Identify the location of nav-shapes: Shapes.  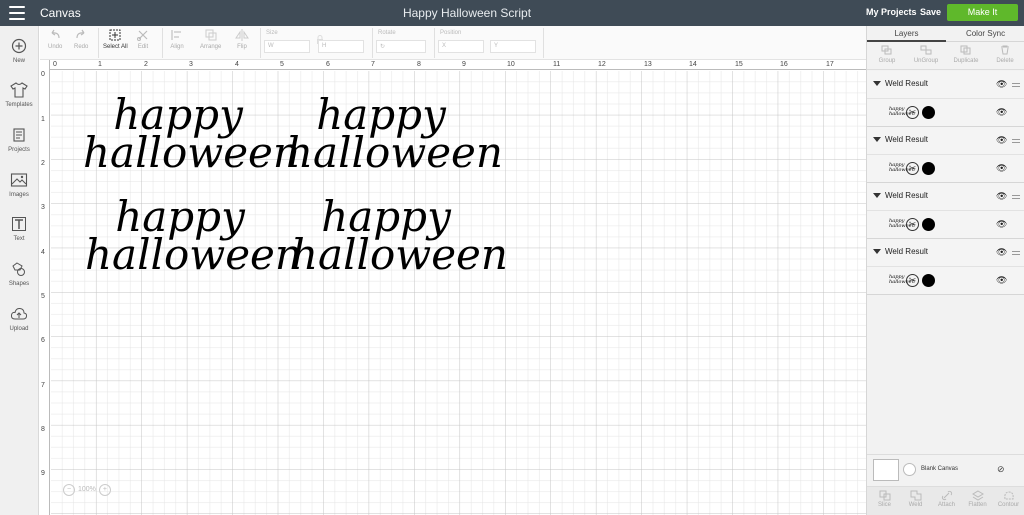
(19, 274).